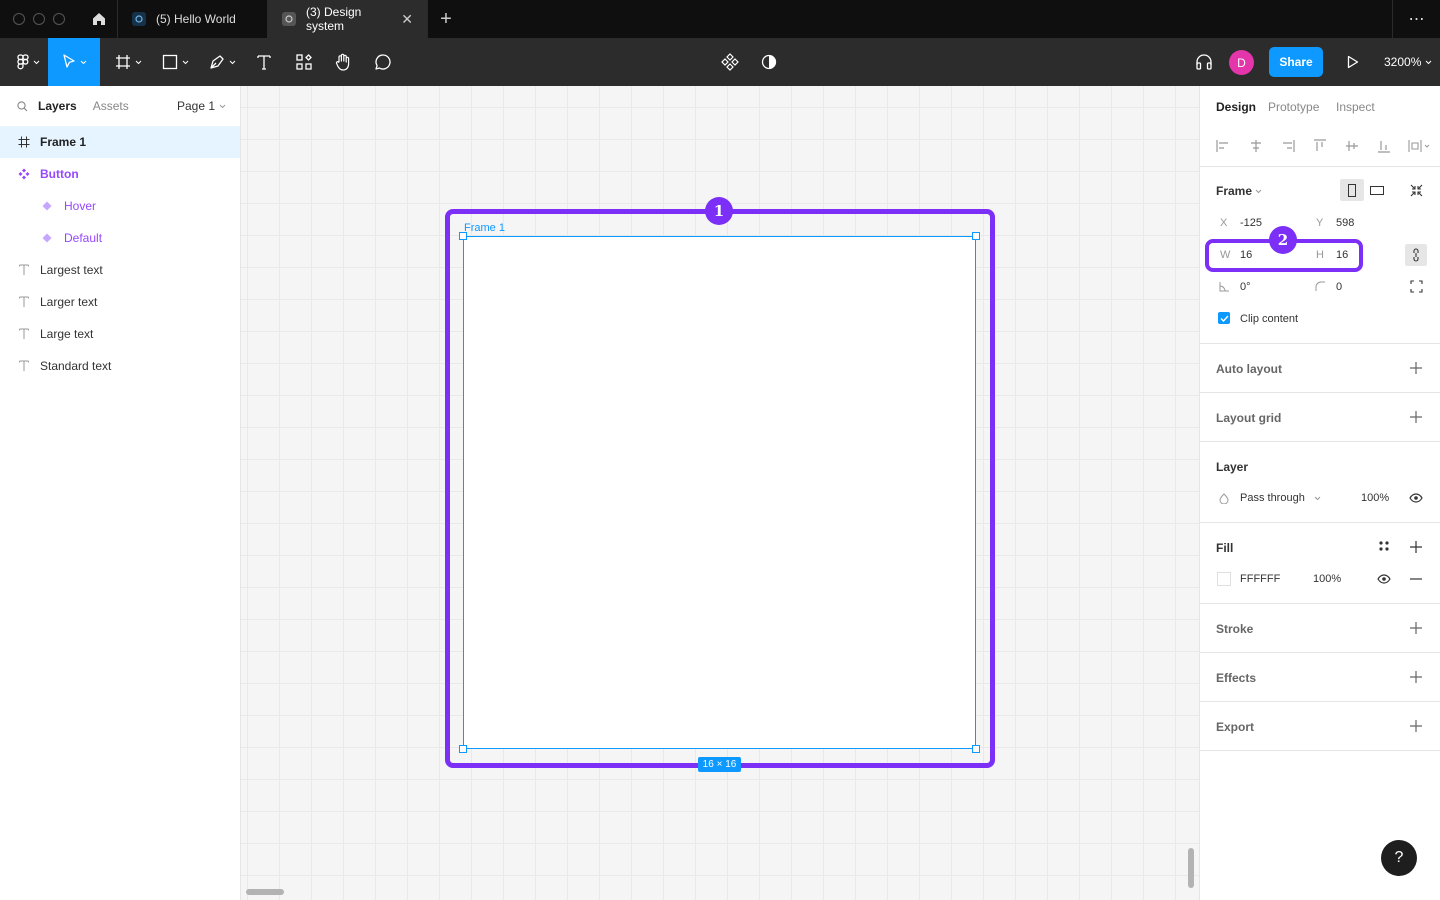  Describe the element at coordinates (111, 106) in the screenshot. I see `tab-assets: Assets` at that location.